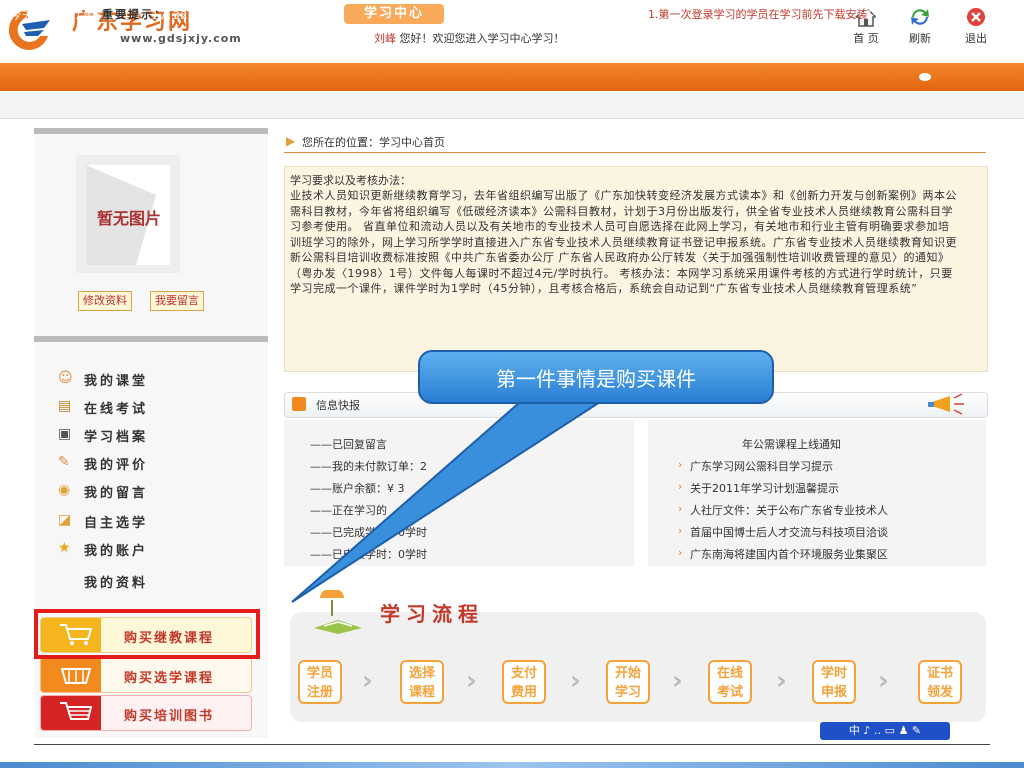 The height and width of the screenshot is (768, 1024). What do you see at coordinates (338, 612) in the screenshot?
I see `study-lamp-icon` at bounding box center [338, 612].